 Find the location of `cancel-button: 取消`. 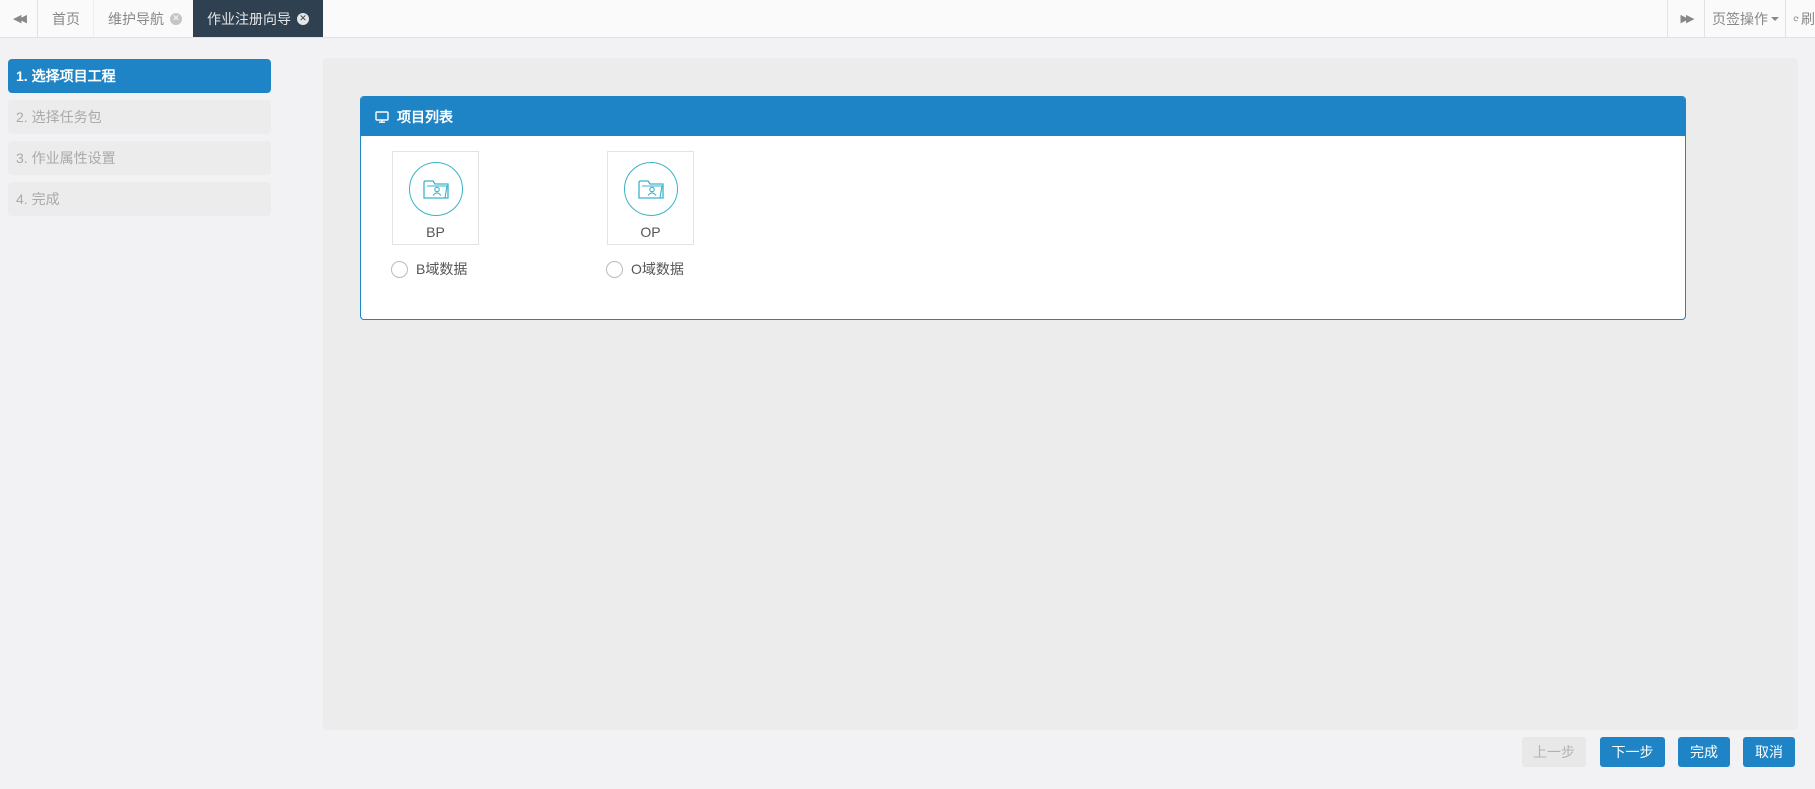

cancel-button: 取消 is located at coordinates (1769, 752).